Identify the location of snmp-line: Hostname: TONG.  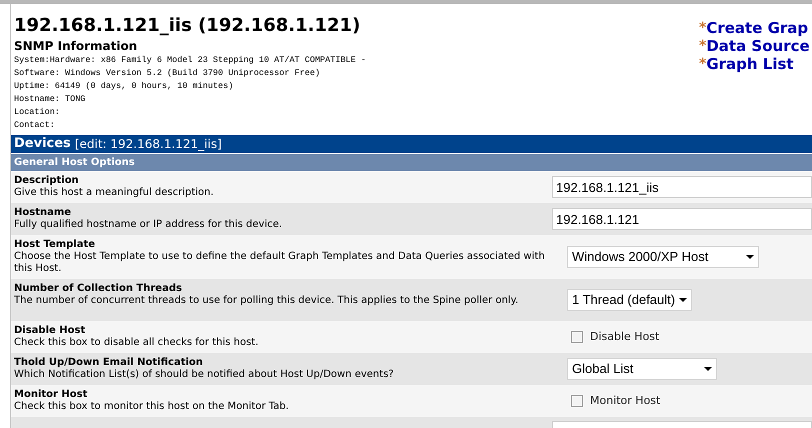
(50, 99).